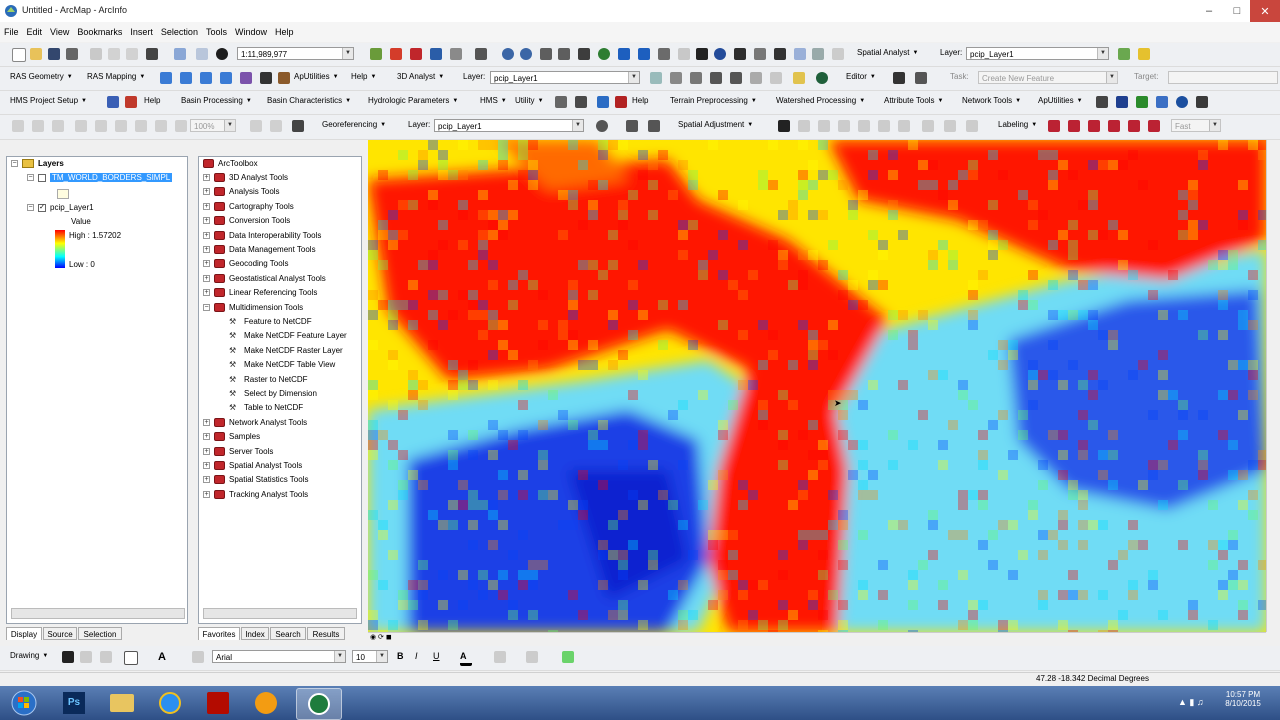  What do you see at coordinates (38, 126) in the screenshot?
I see `layout-zoom-out-icon` at bounding box center [38, 126].